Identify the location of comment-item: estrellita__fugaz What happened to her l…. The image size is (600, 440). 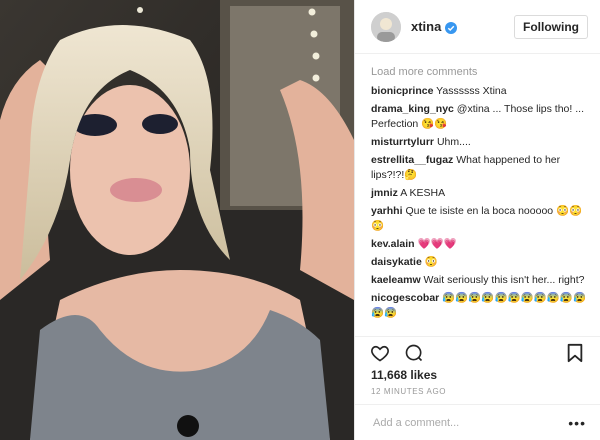
(478, 168).